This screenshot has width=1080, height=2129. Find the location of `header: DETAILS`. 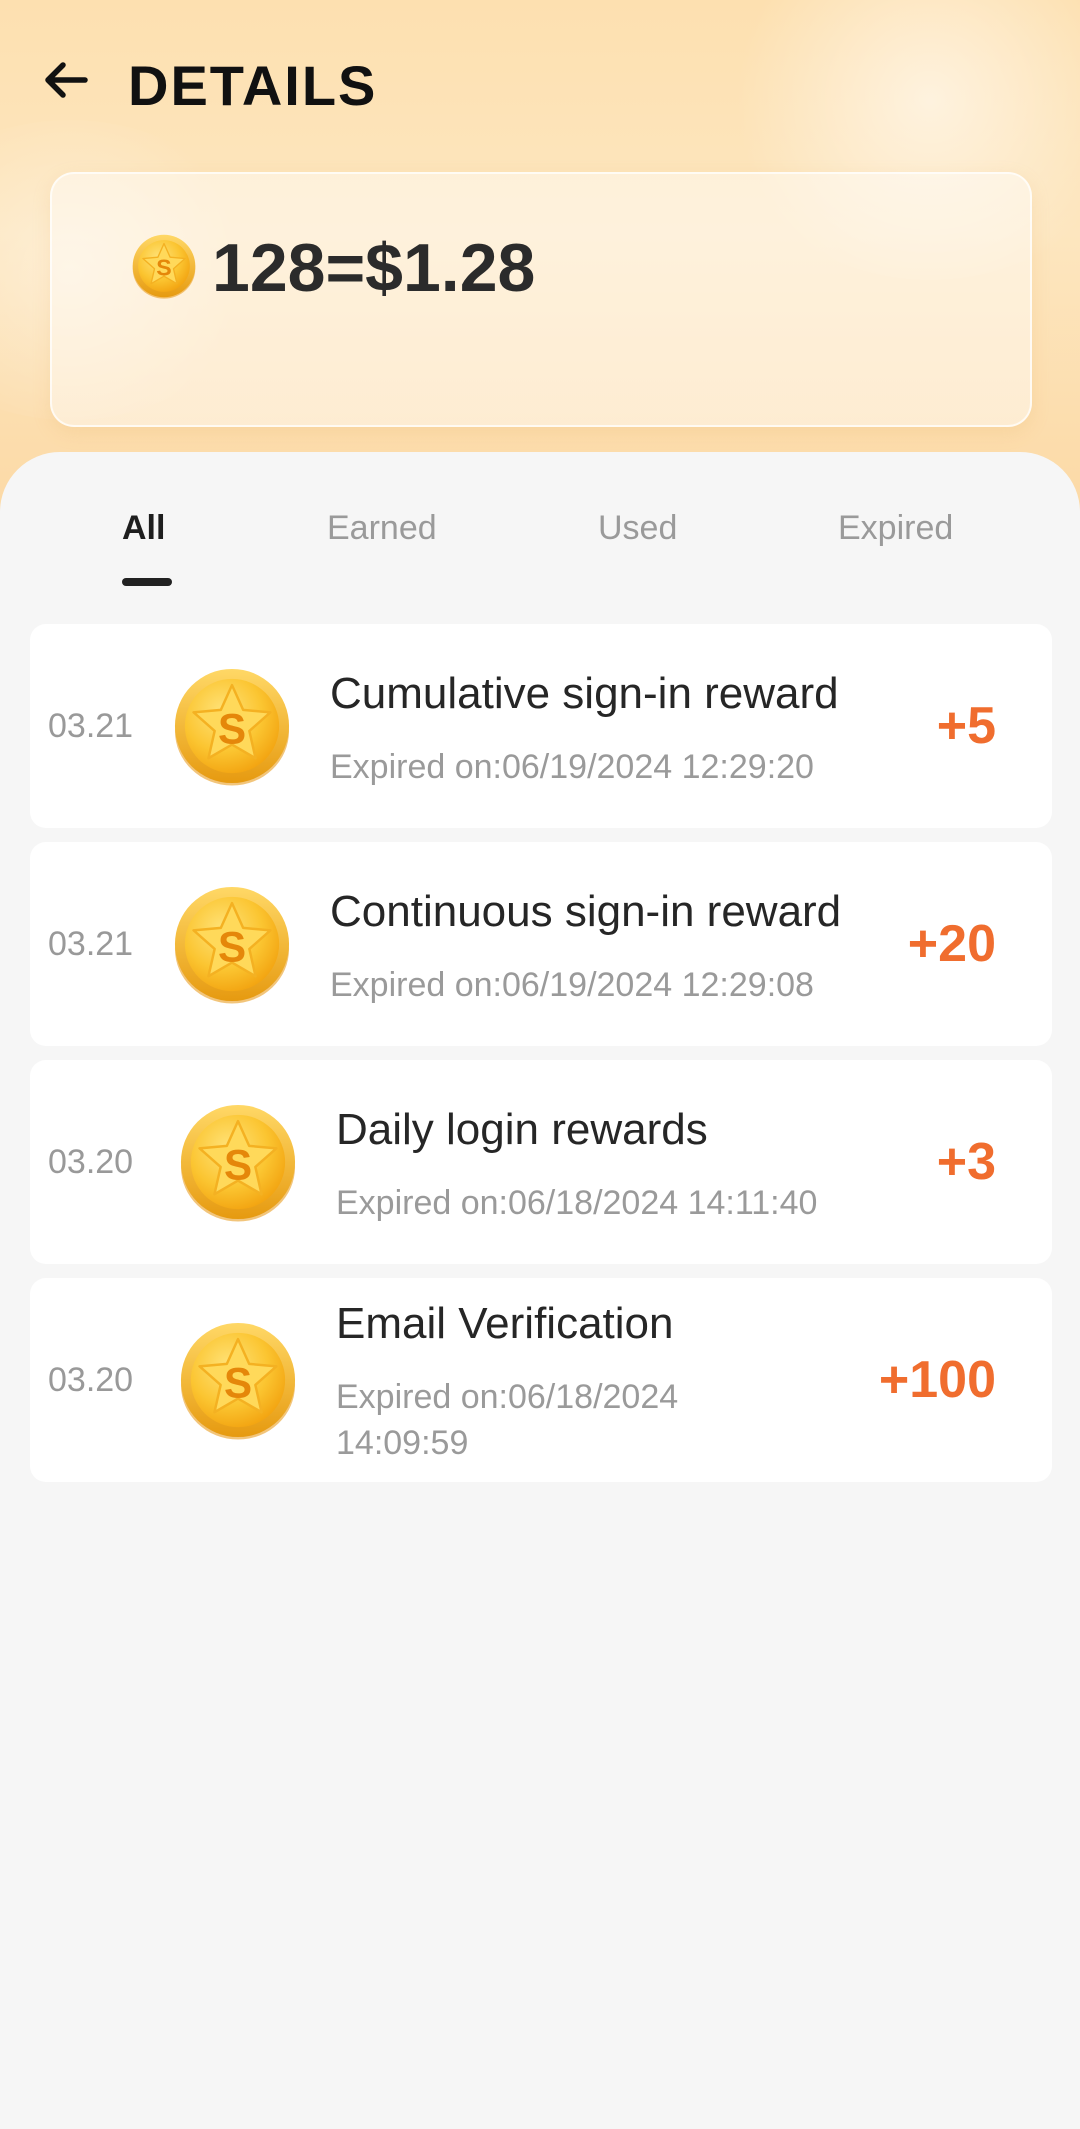

header: DETAILS is located at coordinates (540, 85).